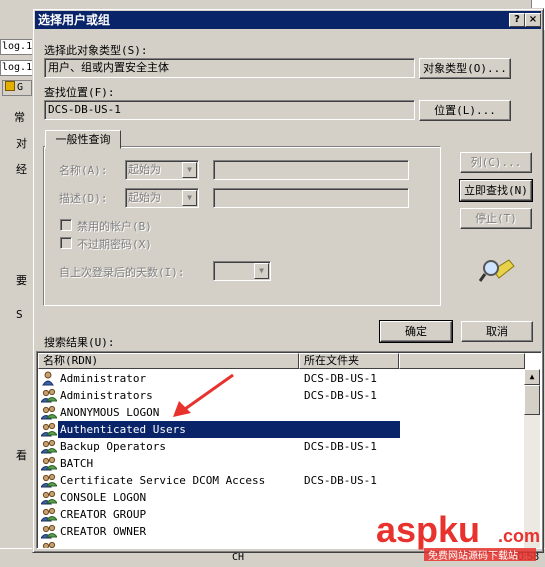 The width and height of the screenshot is (545, 567). What do you see at coordinates (83, 139) in the screenshot?
I see `tab-general-queries: 一般性查询` at bounding box center [83, 139].